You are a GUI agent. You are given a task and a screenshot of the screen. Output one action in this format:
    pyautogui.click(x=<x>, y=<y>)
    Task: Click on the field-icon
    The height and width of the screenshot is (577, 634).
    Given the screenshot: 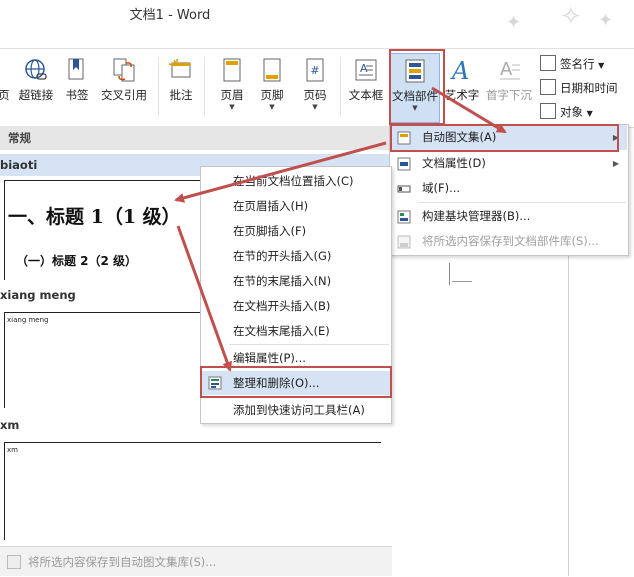 What is the action you would take?
    pyautogui.click(x=404, y=189)
    